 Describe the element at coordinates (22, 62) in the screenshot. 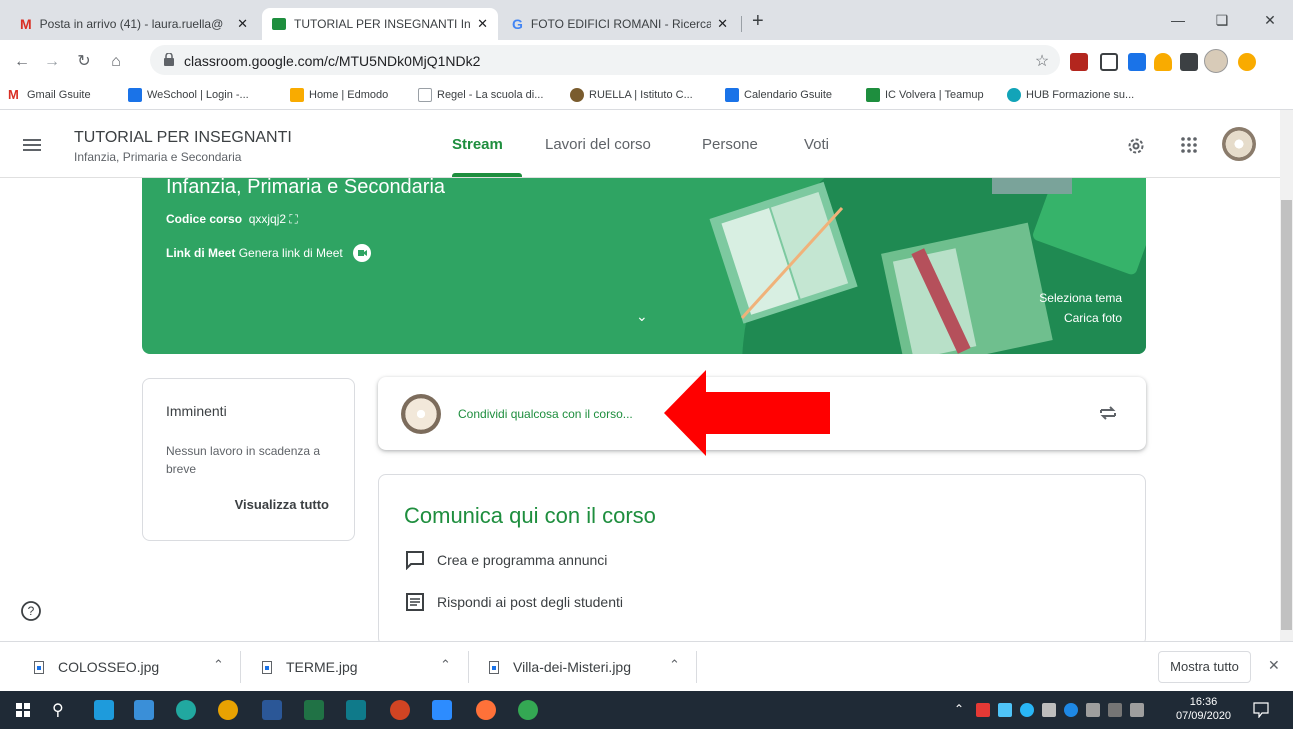

I see `back-icon: ←` at that location.